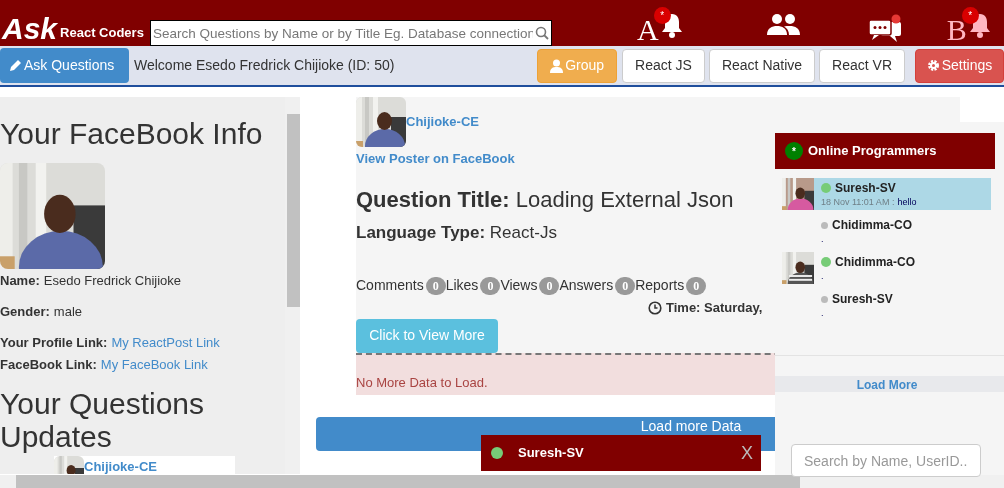 The image size is (1004, 488). What do you see at coordinates (889, 384) in the screenshot?
I see `load-more-link: Load More` at bounding box center [889, 384].